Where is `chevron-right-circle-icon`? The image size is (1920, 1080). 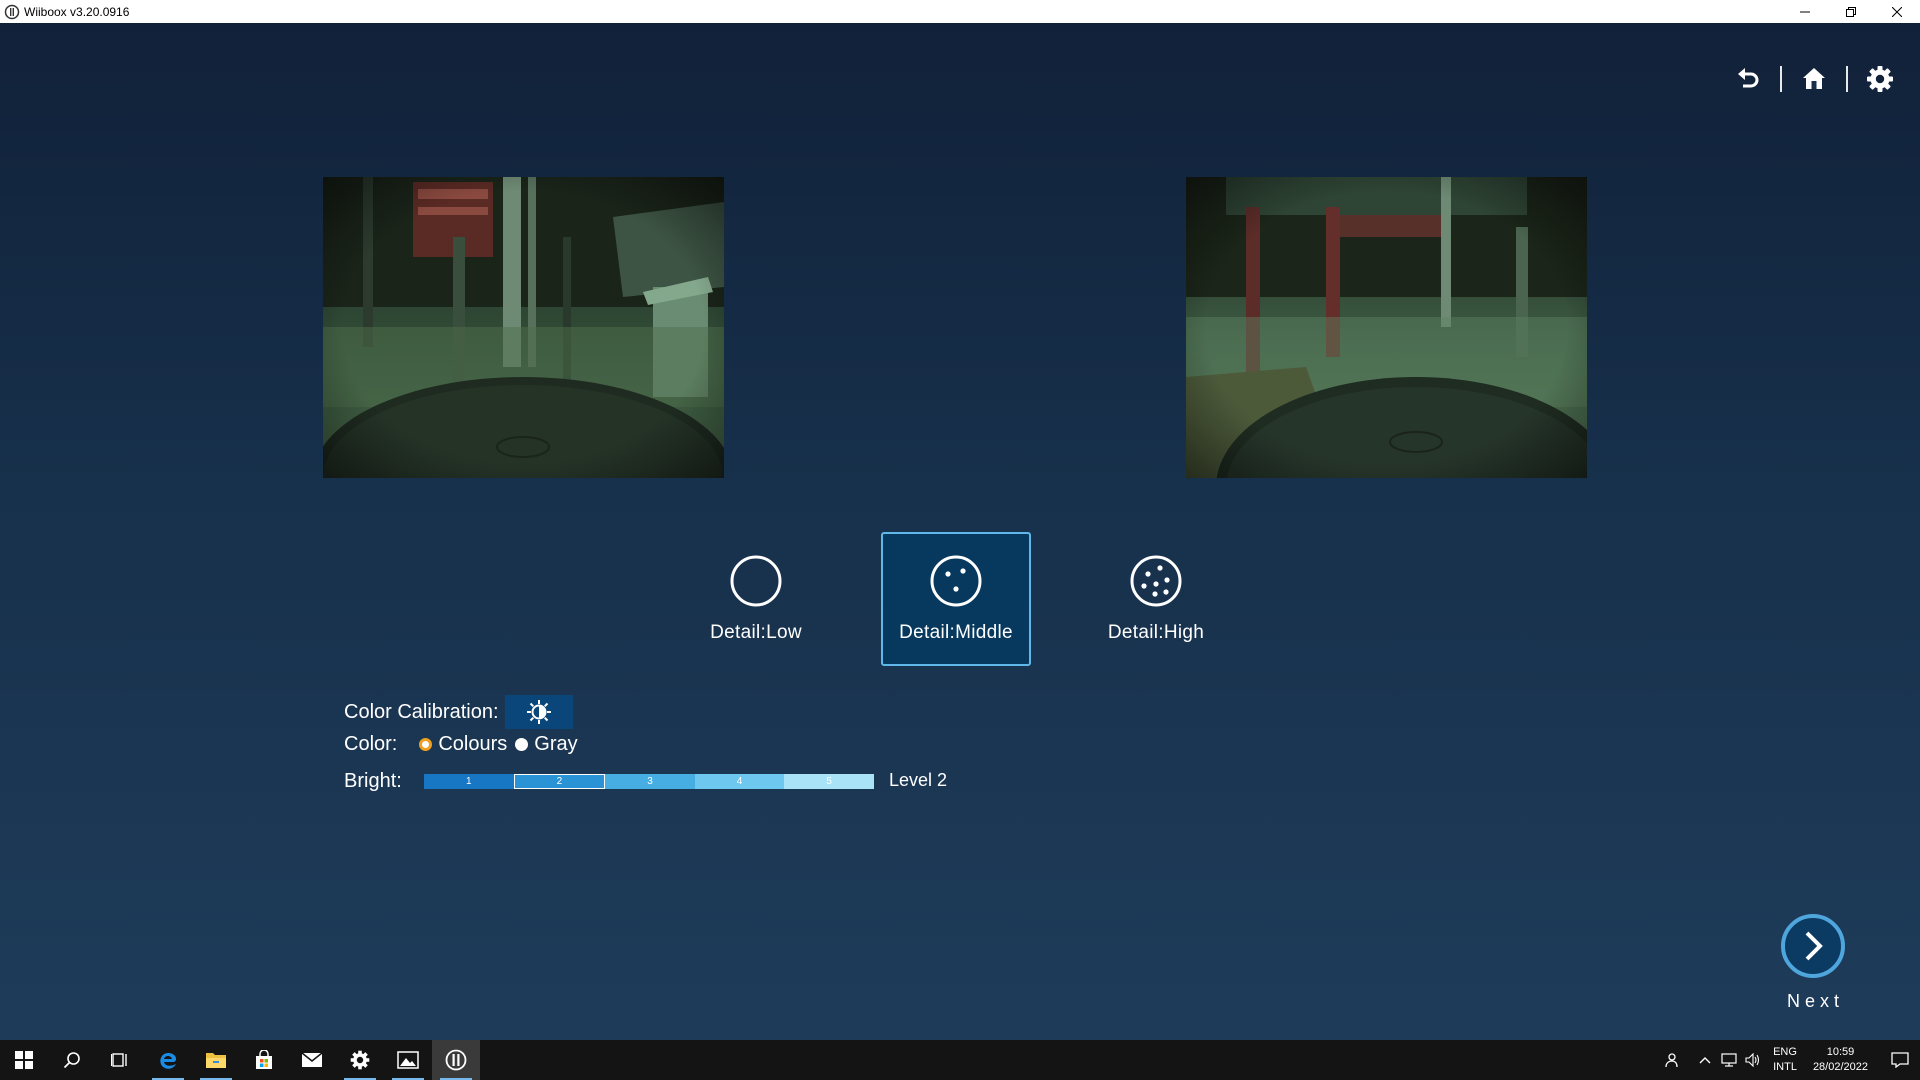
chevron-right-circle-icon is located at coordinates (1813, 946).